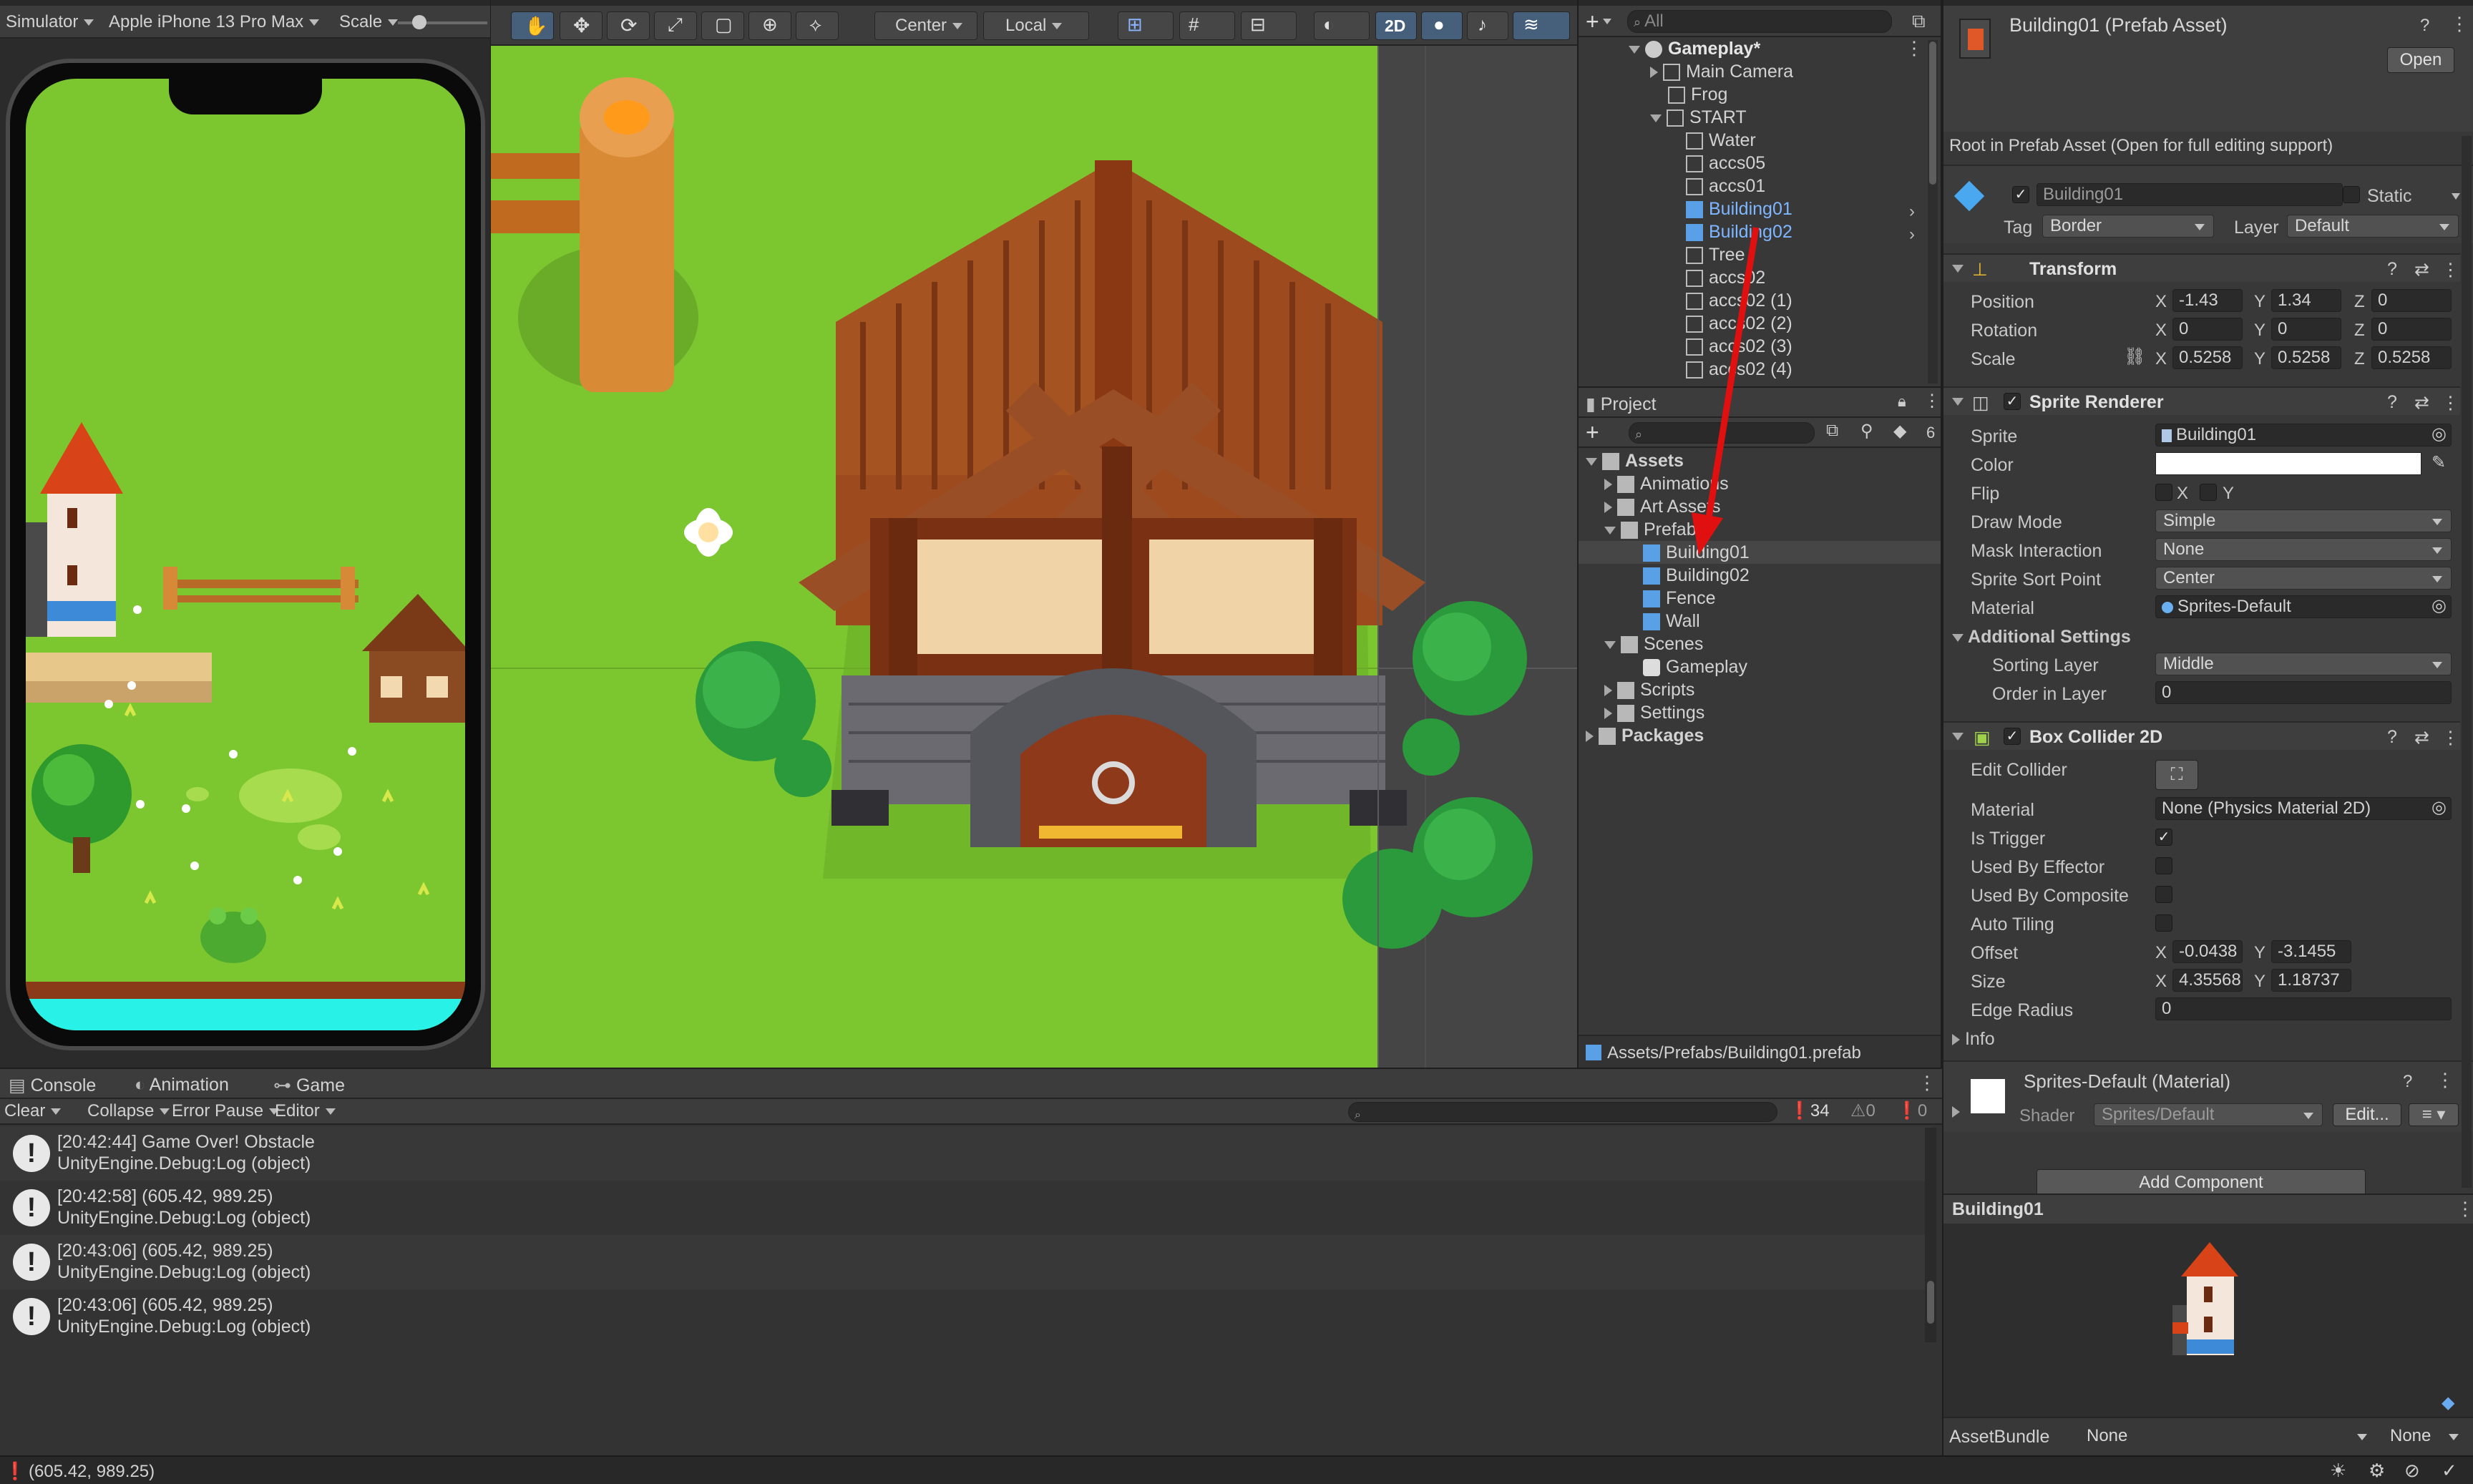 This screenshot has height=1484, width=2473. Describe the element at coordinates (50, 22) in the screenshot. I see `simulator-mode-dropdown: Simulator` at that location.